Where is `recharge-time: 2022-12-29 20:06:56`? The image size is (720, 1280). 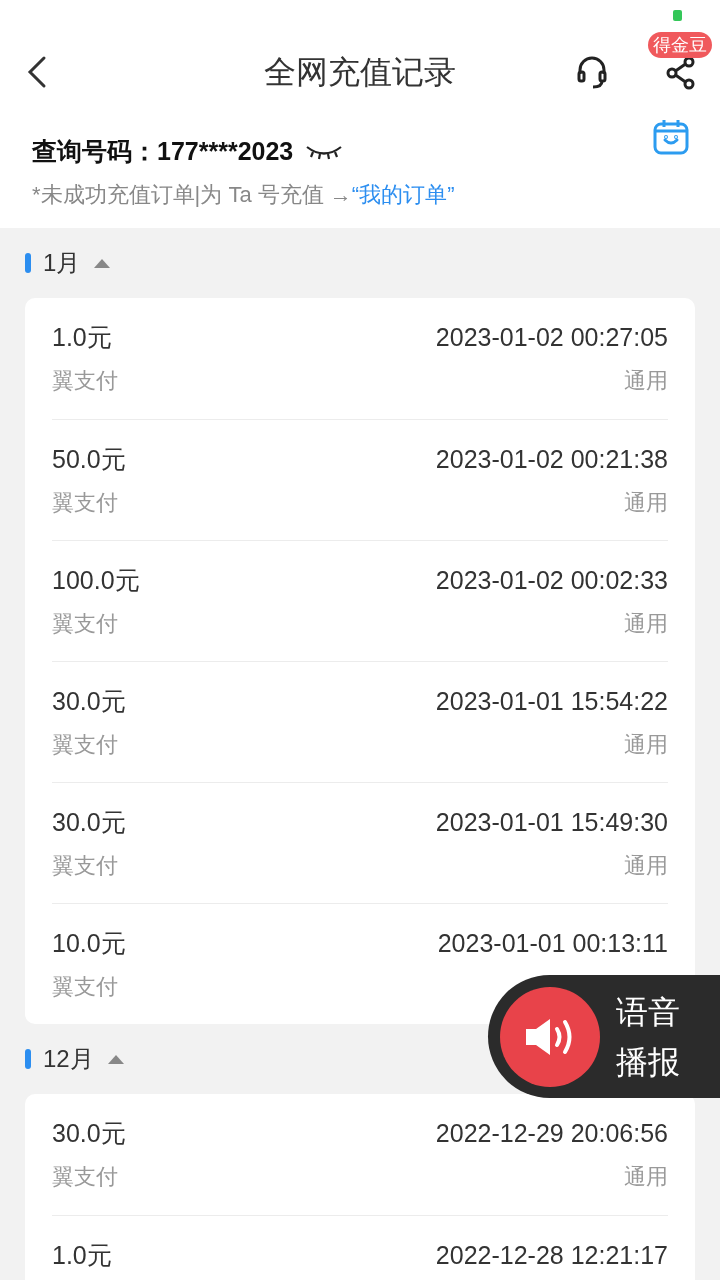
recharge-time: 2022-12-29 20:06:56 is located at coordinates (551, 1134).